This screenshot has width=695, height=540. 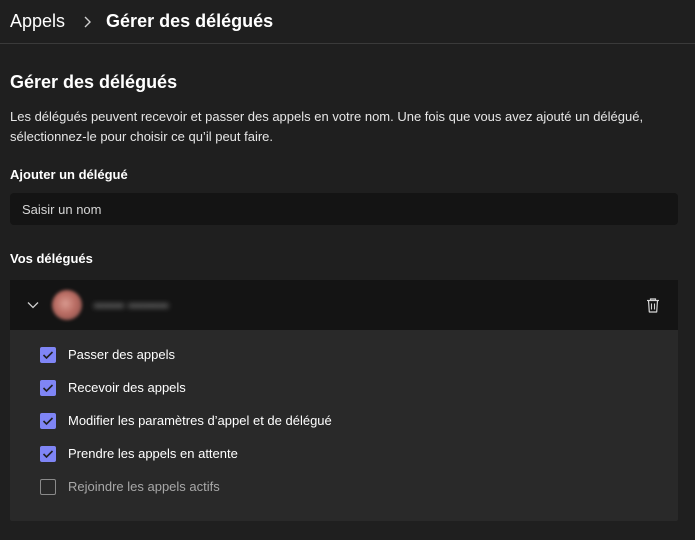 I want to click on breadcrumb-current: Gérer des délégués, so click(x=190, y=21).